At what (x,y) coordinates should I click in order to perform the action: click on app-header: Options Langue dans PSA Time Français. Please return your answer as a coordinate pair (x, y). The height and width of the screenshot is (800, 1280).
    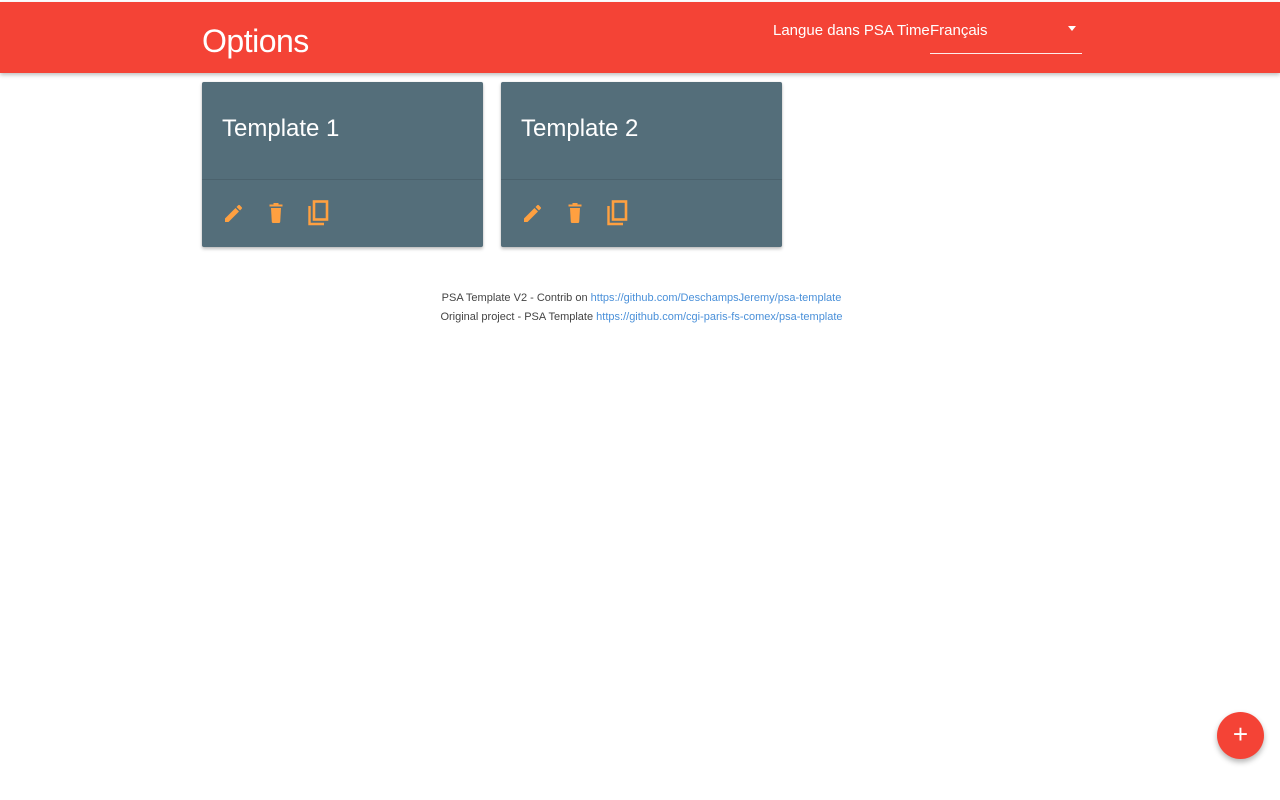
    Looking at the image, I should click on (640, 37).